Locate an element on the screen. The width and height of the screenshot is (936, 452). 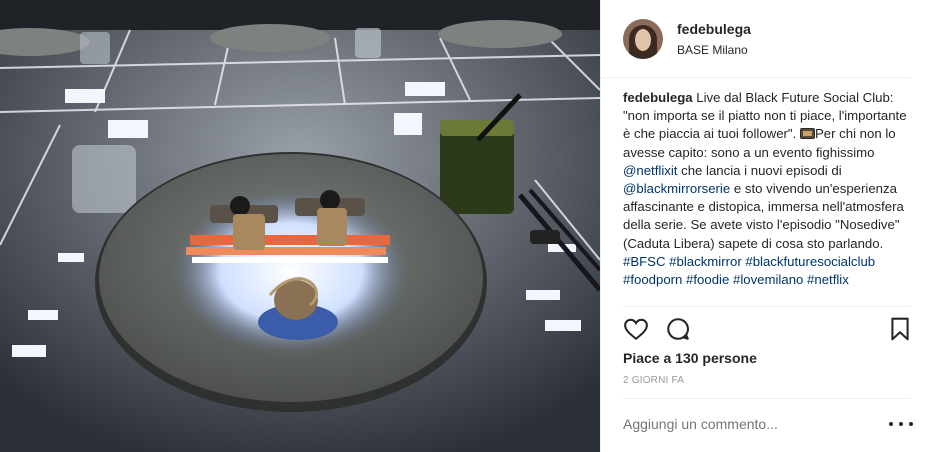
location: BASE Milano is located at coordinates (714, 50).